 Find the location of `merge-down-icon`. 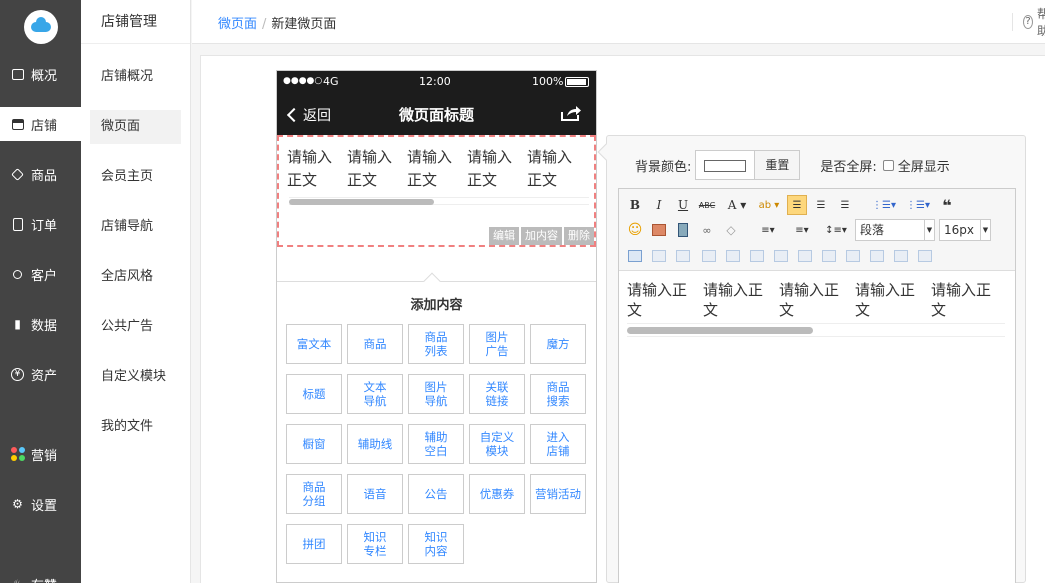

merge-down-icon is located at coordinates (853, 256).